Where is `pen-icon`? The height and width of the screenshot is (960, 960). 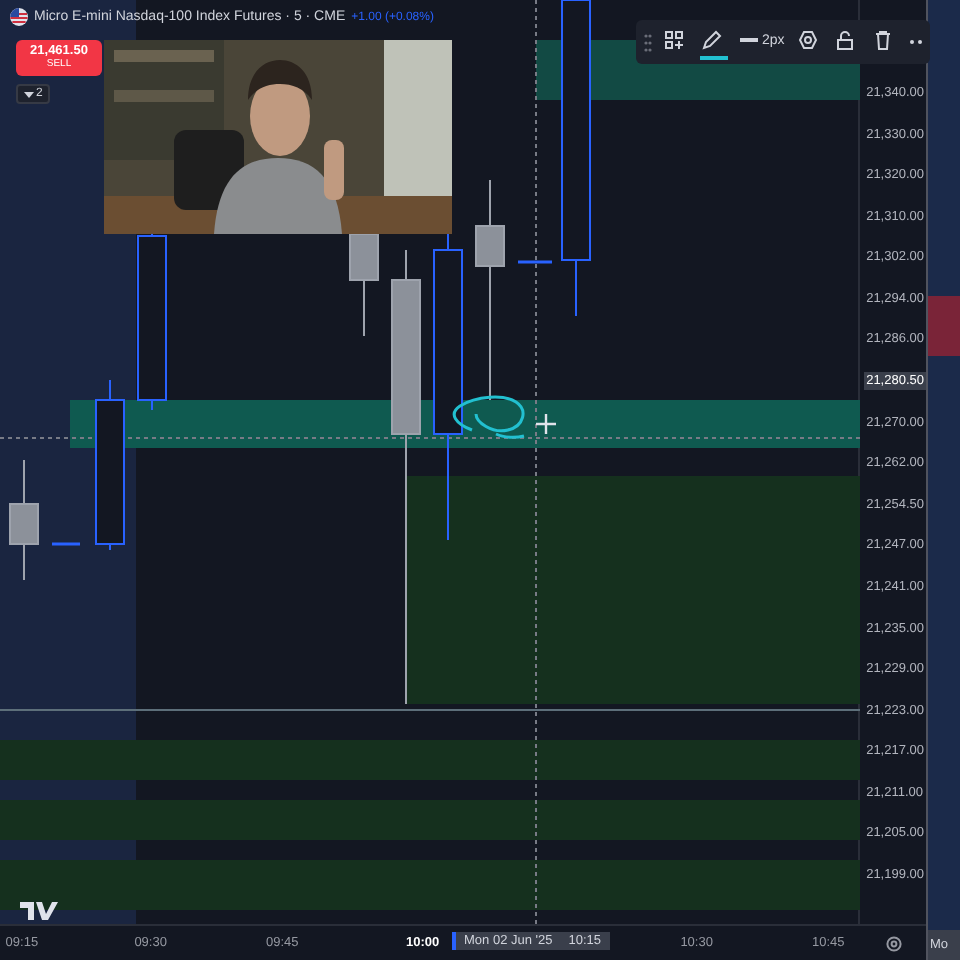 pen-icon is located at coordinates (712, 40).